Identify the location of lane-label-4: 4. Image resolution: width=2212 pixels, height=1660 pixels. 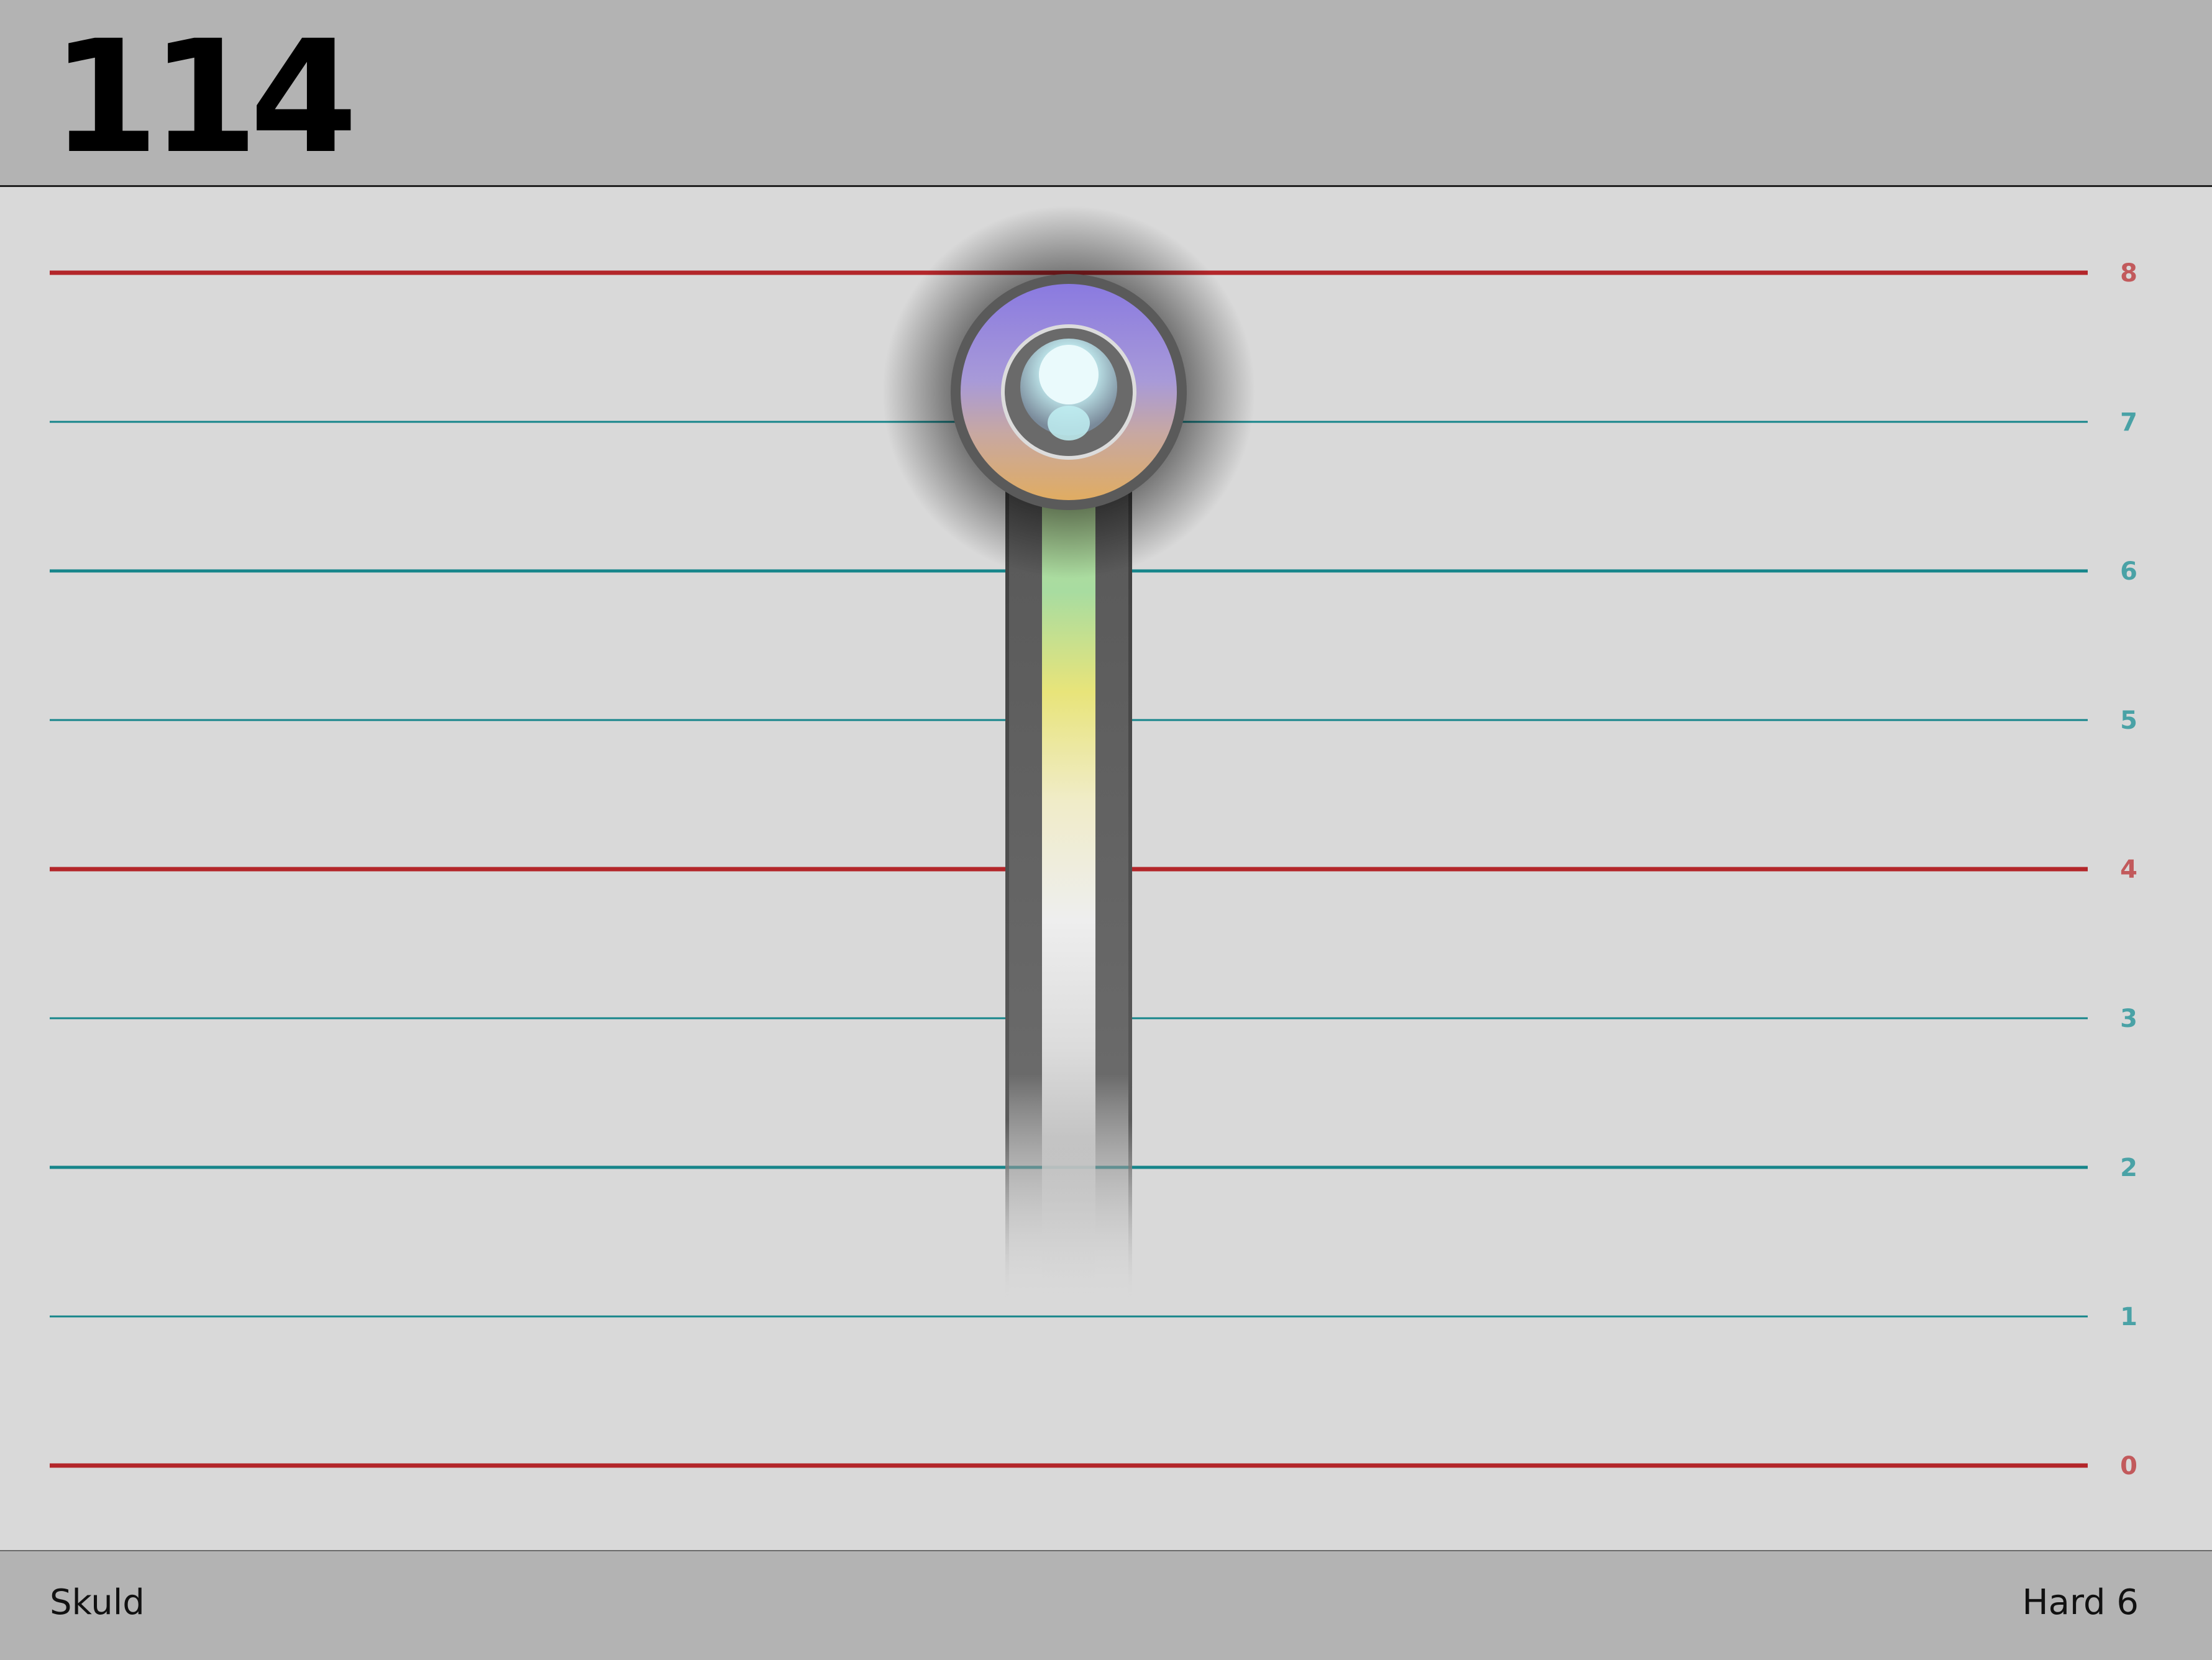
(2128, 869).